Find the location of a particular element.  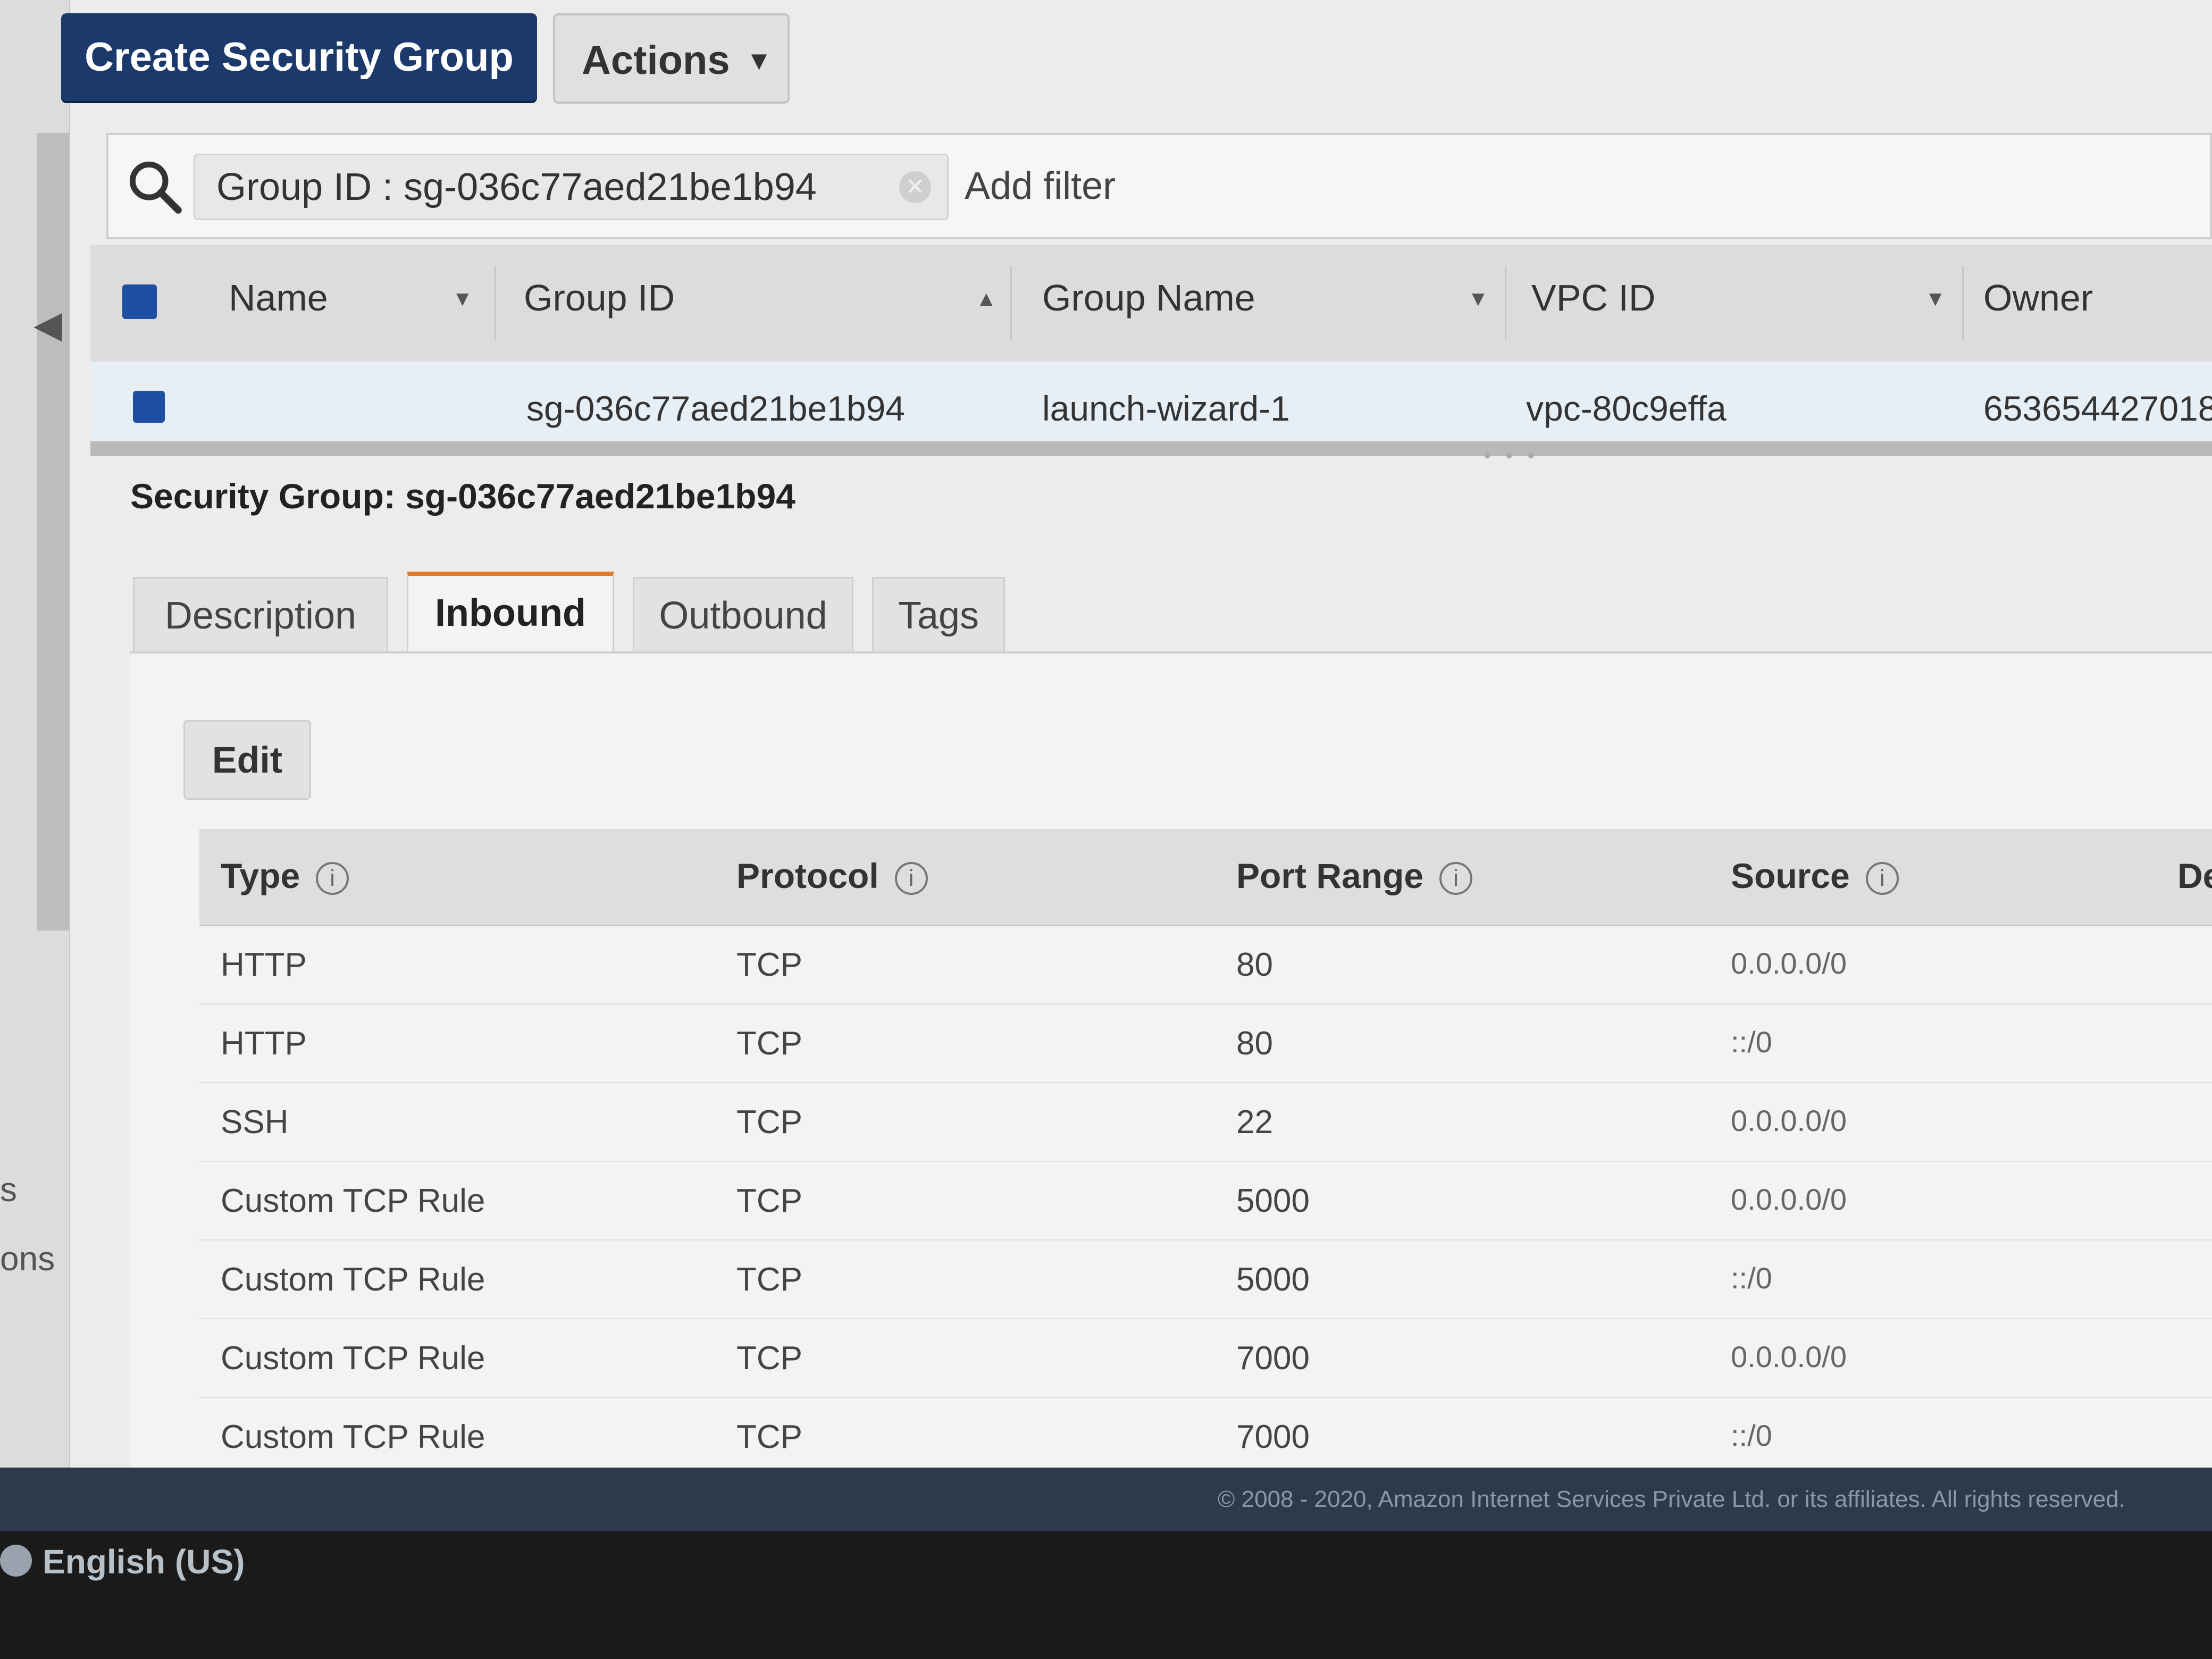

column-protocol: Protocol i is located at coordinates (832, 876).